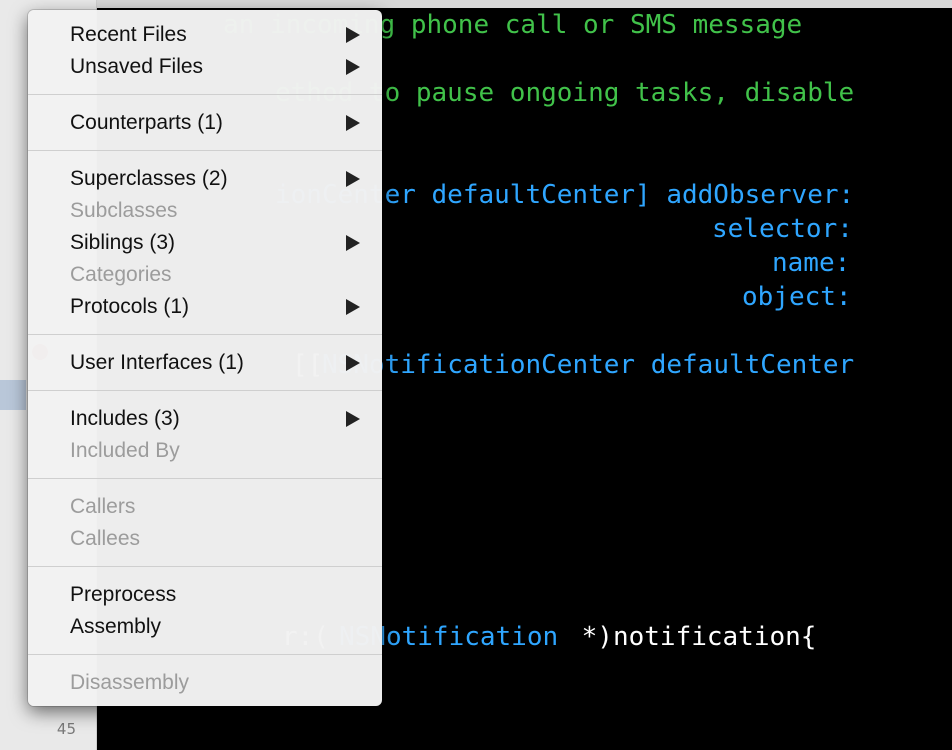 This screenshot has height=750, width=952. I want to click on menu-item-label: Callees, so click(105, 538).